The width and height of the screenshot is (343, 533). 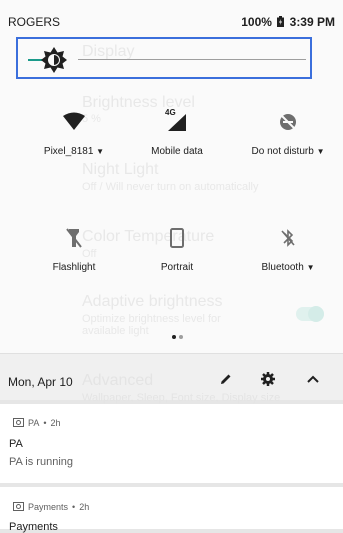 I want to click on notification-app-name: Payments, so click(x=48, y=506).